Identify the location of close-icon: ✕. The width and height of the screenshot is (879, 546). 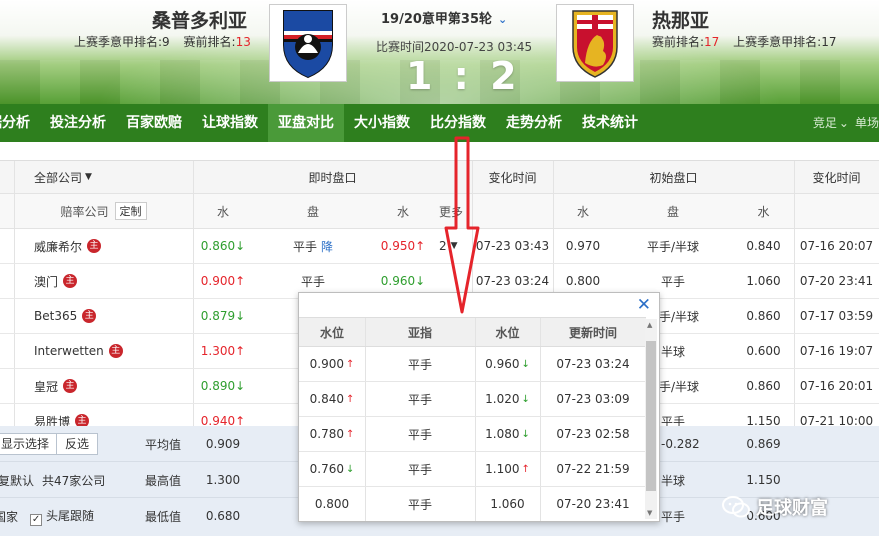
(644, 305).